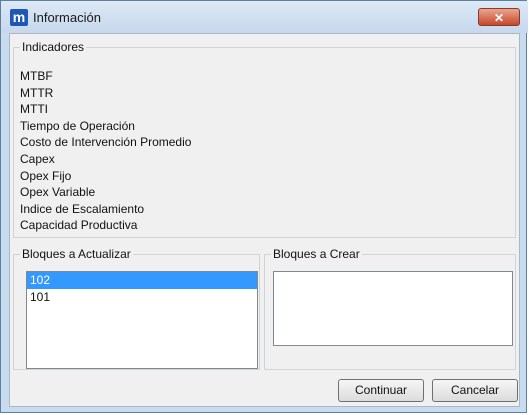  I want to click on list-item: 102, so click(142, 280).